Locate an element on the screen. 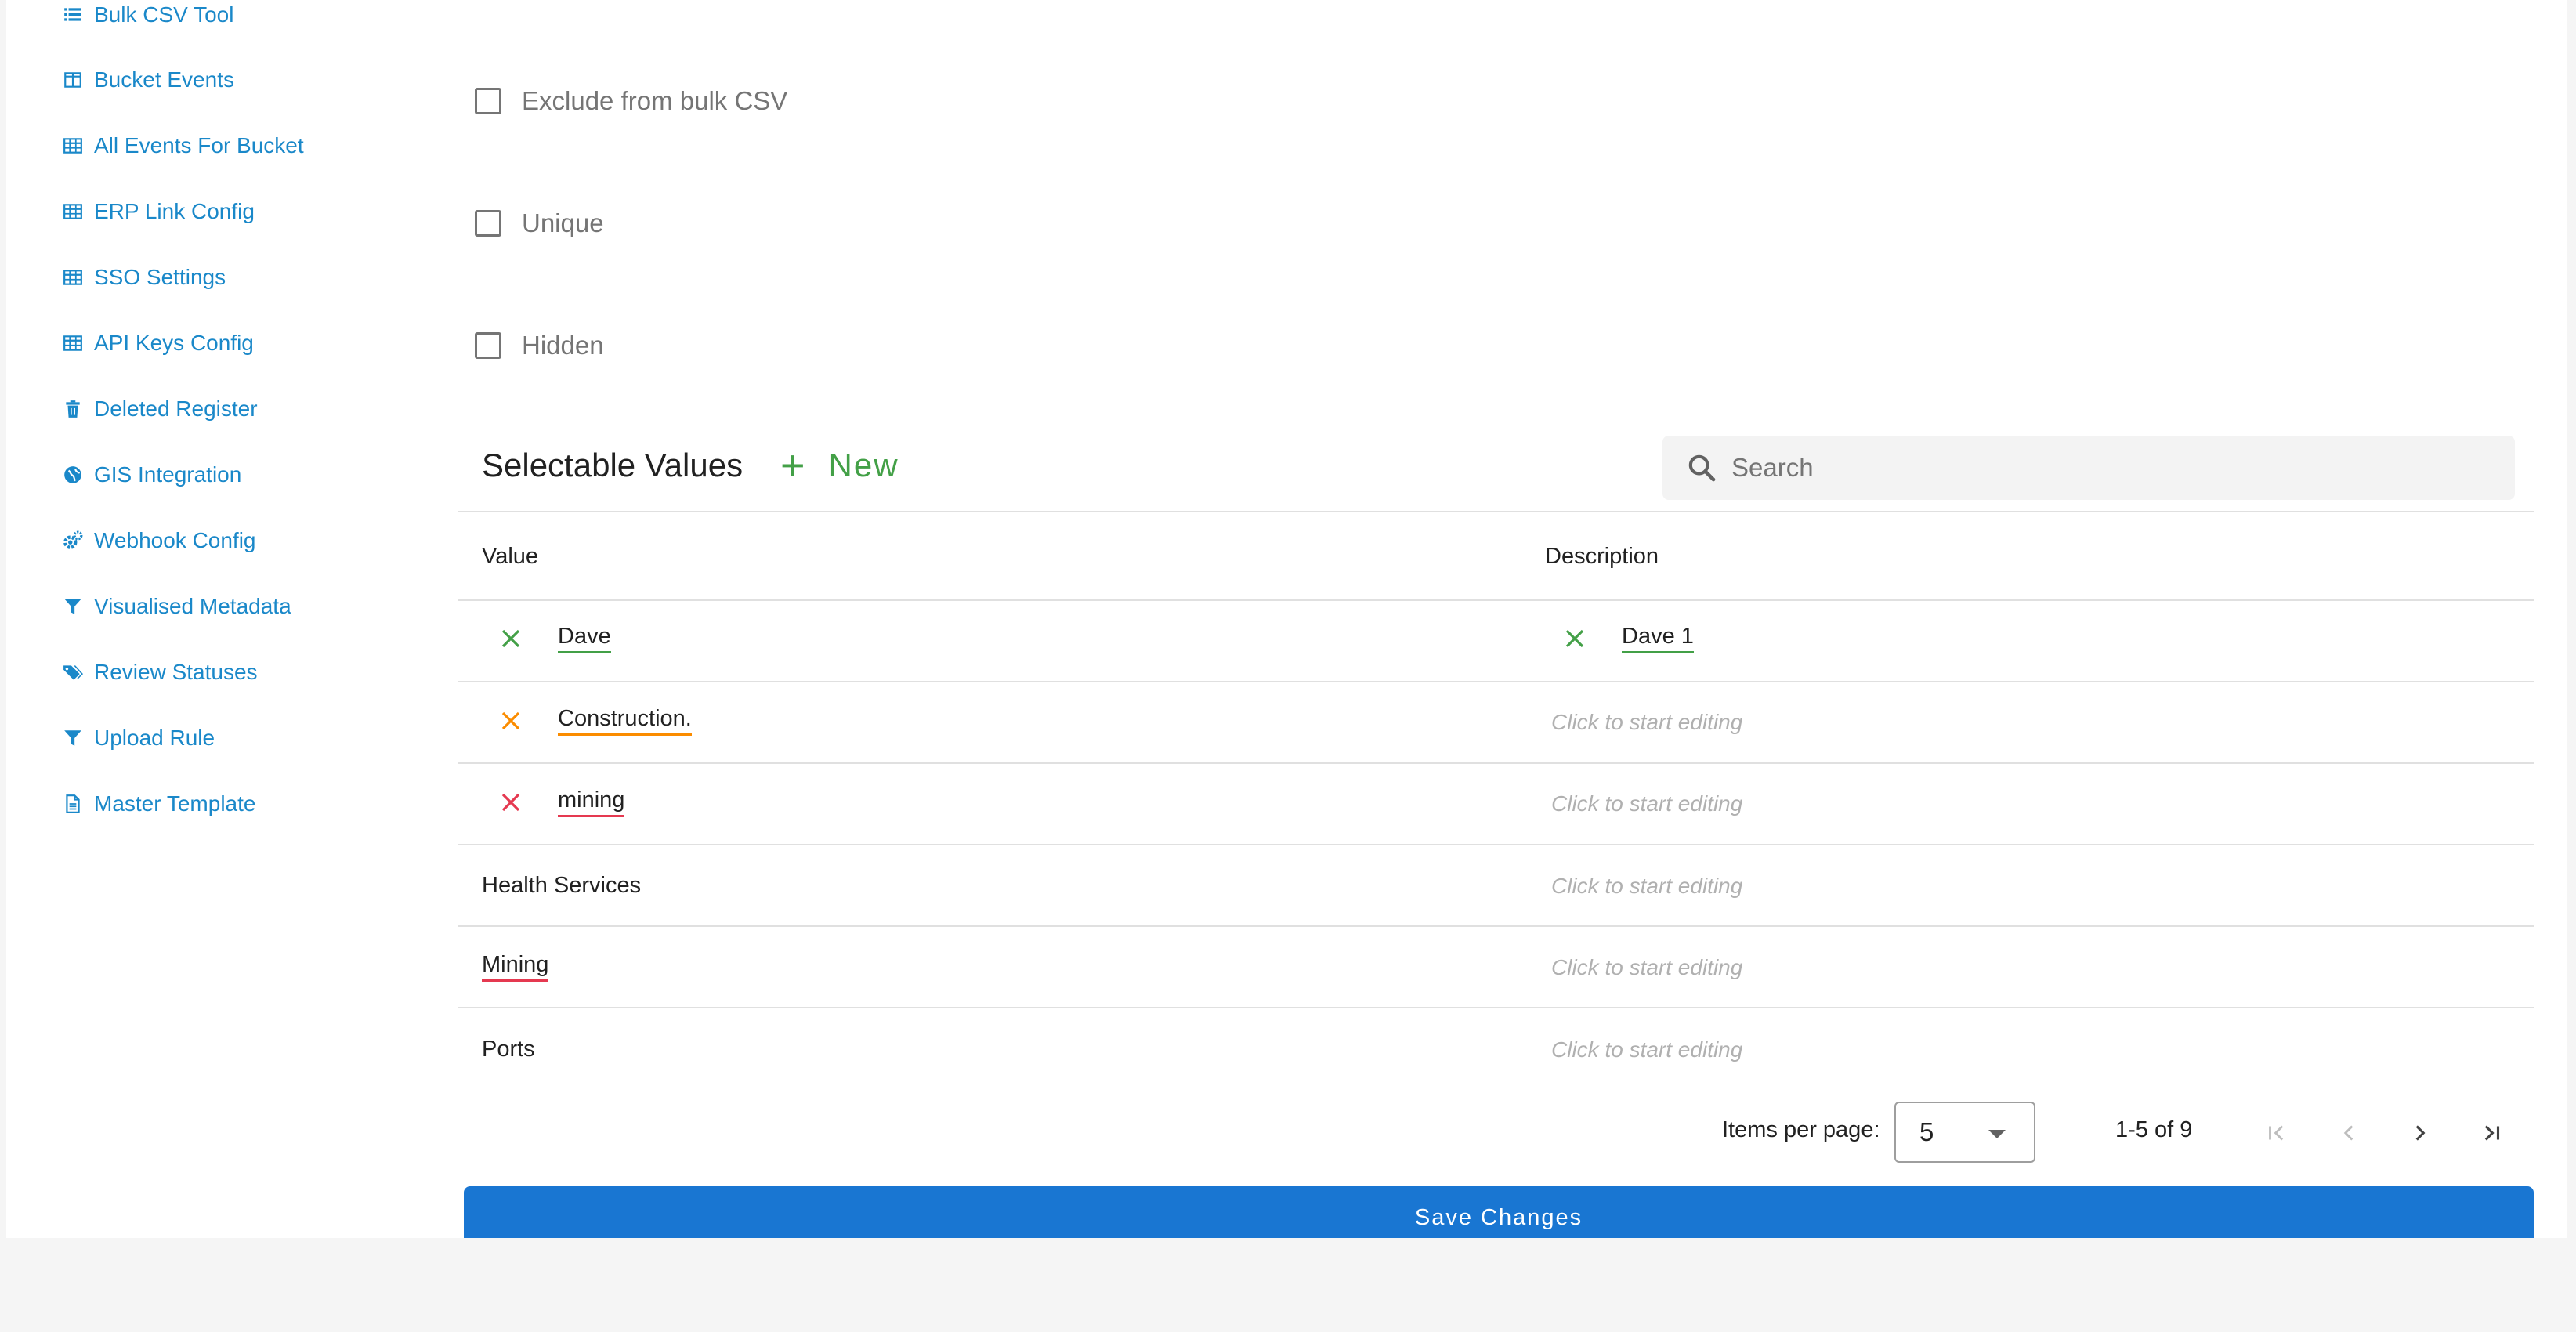 Image resolution: width=2576 pixels, height=1332 pixels. sidebar-item-erp-link-config: ERP Link Config is located at coordinates (158, 212).